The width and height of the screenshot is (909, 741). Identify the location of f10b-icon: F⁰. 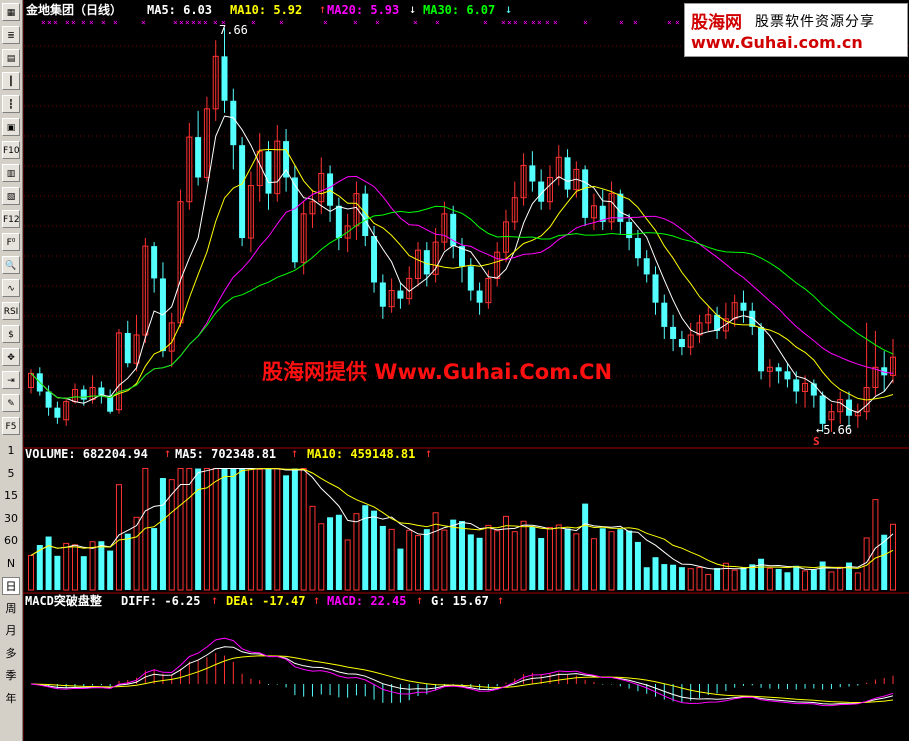
(11, 242).